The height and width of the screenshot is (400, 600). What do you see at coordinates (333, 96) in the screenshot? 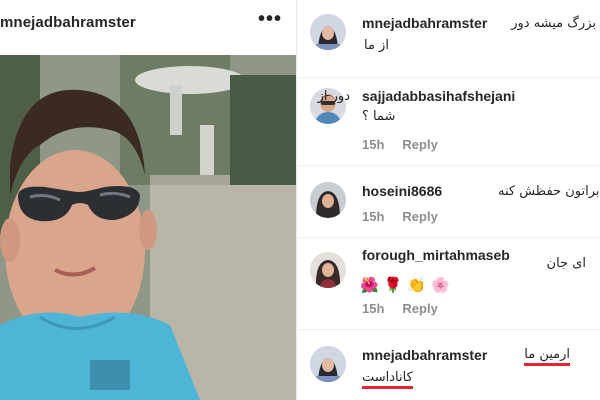
I see `comment-text-line1: دور از` at bounding box center [333, 96].